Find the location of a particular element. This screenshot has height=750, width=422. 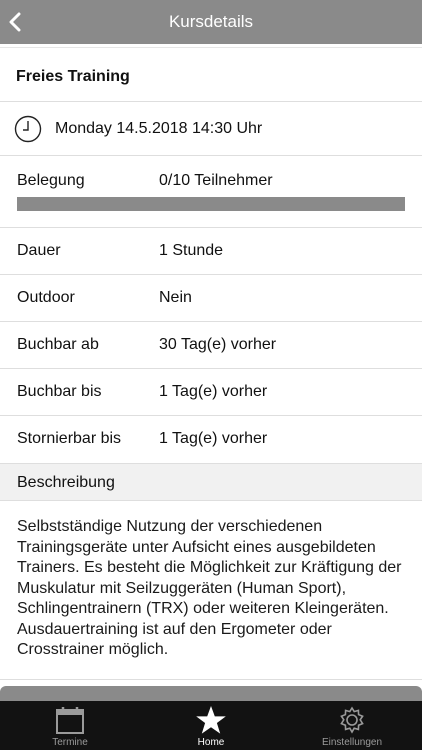

datetime-row: Monday 14.5.2018 14:30 Uhr is located at coordinates (211, 129).